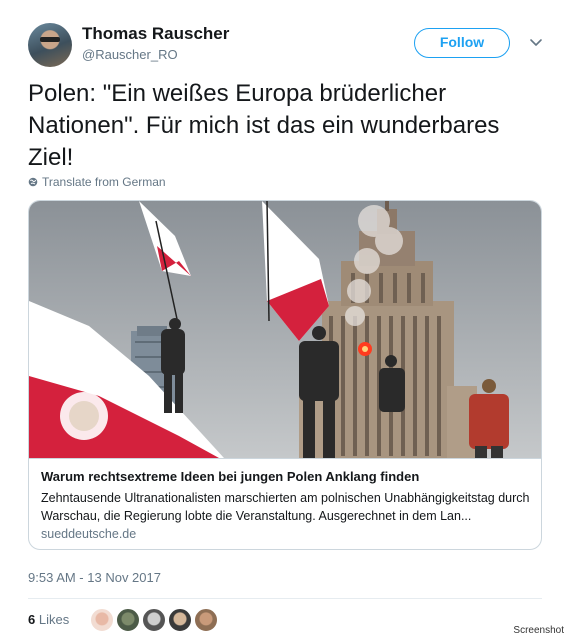 The width and height of the screenshot is (570, 640). I want to click on tweet-header: Thomas Rauscher @Rauscher_RO Follow, so click(288, 45).